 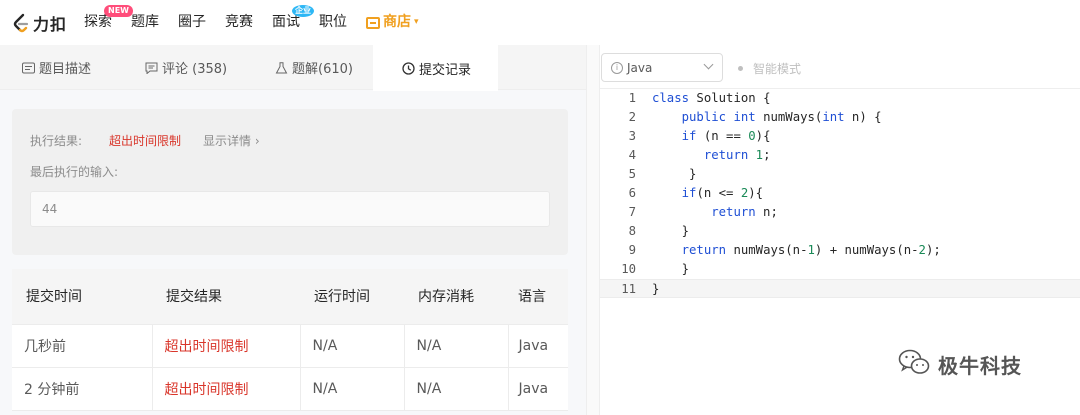 I want to click on code-line: if (n == 0){, so click(x=726, y=136).